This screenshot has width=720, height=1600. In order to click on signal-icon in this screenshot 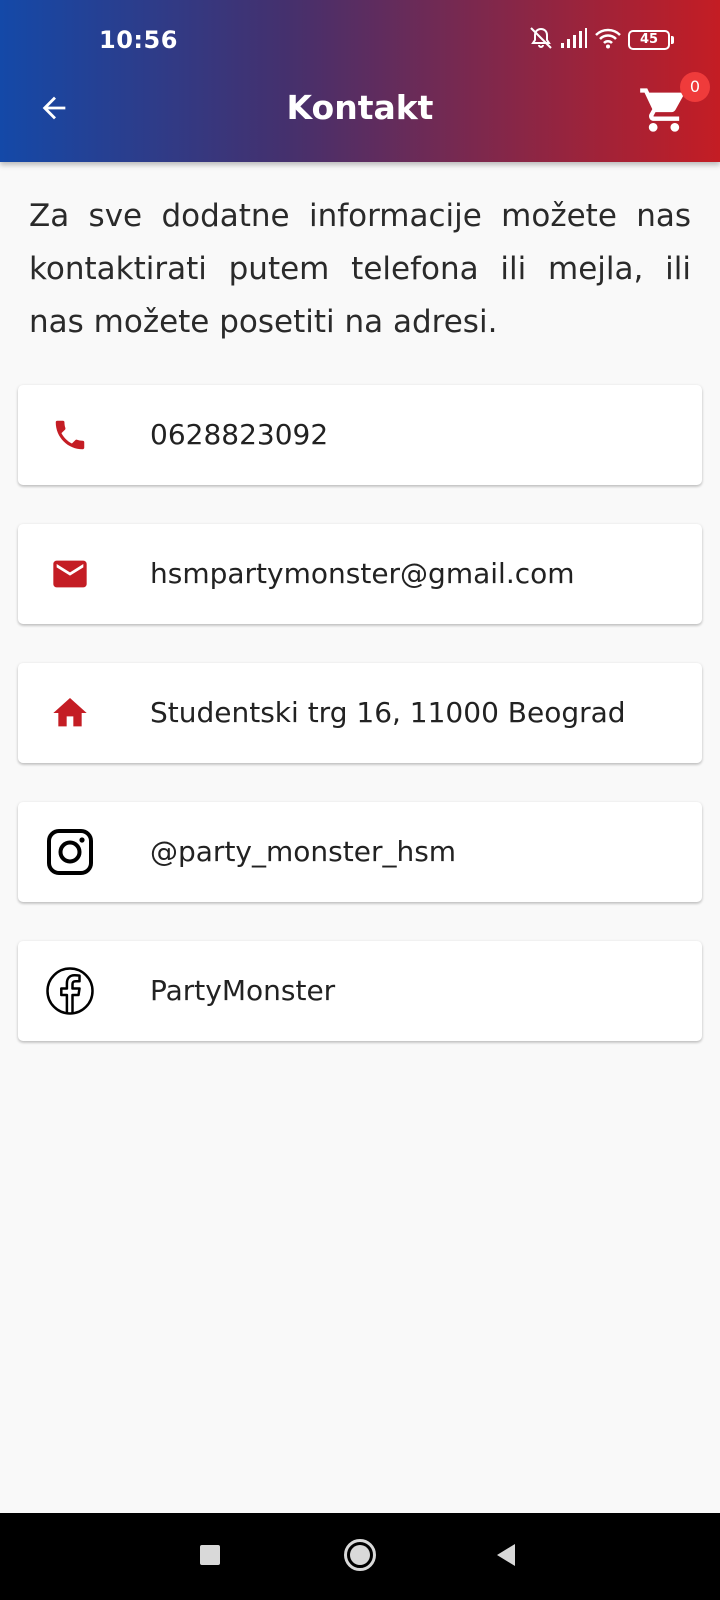, I will do `click(574, 40)`.